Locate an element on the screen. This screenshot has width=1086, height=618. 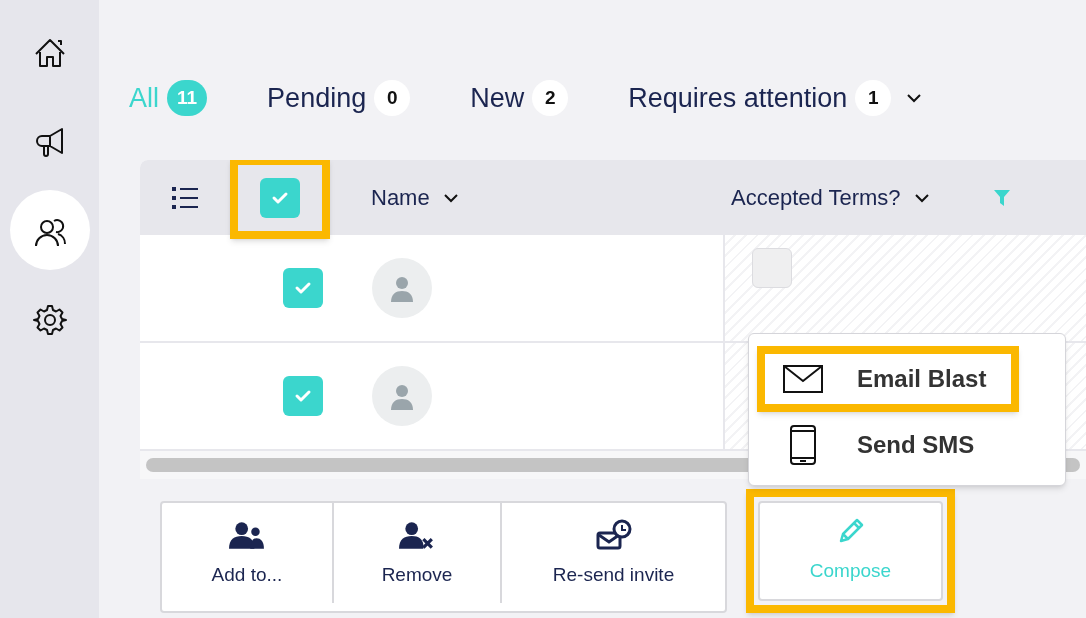
column-header: Accepted Terms? is located at coordinates (816, 197).